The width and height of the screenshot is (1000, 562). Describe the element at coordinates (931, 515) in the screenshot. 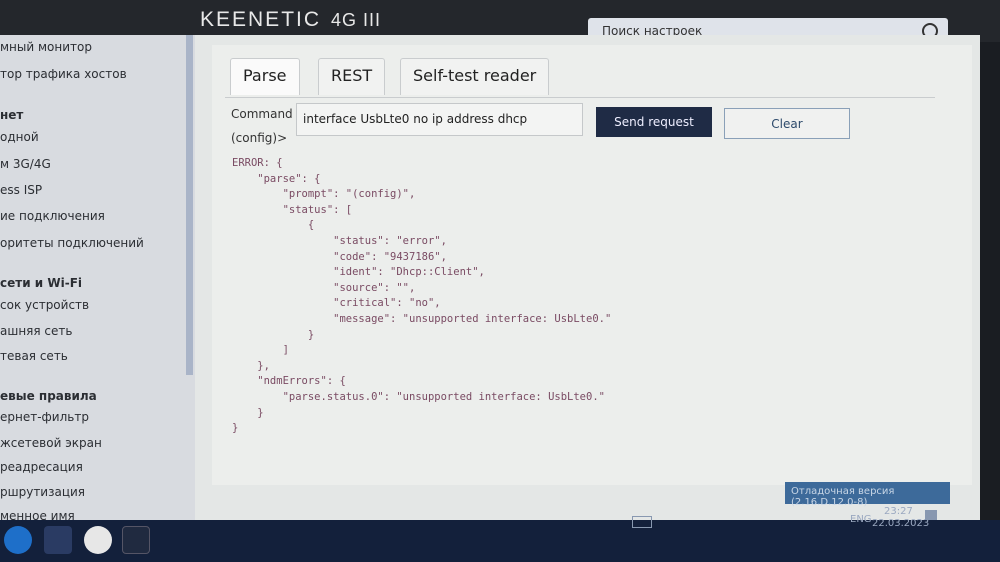

I see `notification-icon` at that location.